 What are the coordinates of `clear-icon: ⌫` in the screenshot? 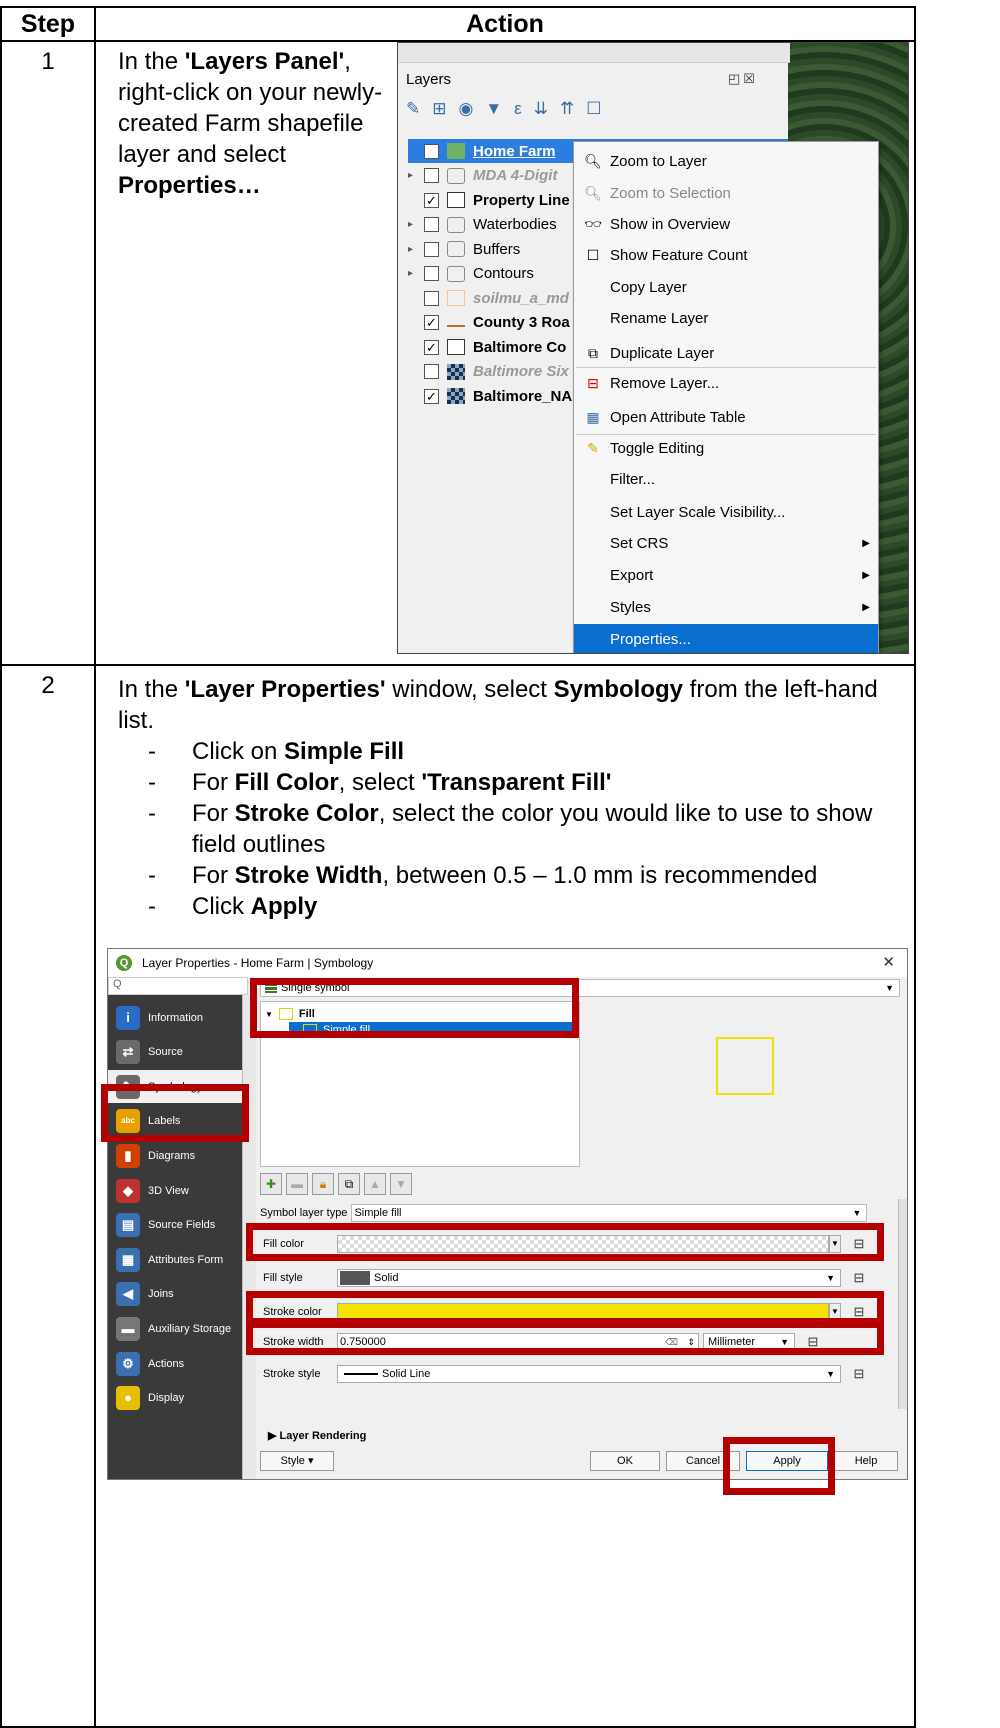 It's located at (671, 1342).